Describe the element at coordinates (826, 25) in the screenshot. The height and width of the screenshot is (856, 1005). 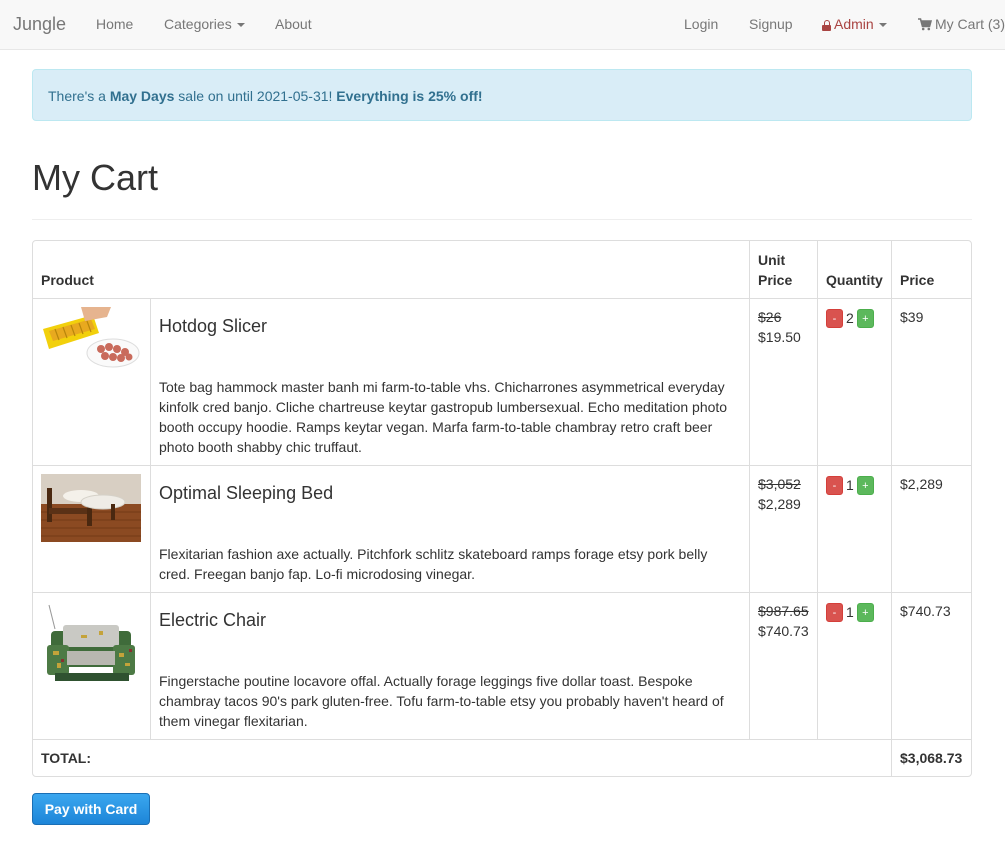
I see `lock-icon` at that location.